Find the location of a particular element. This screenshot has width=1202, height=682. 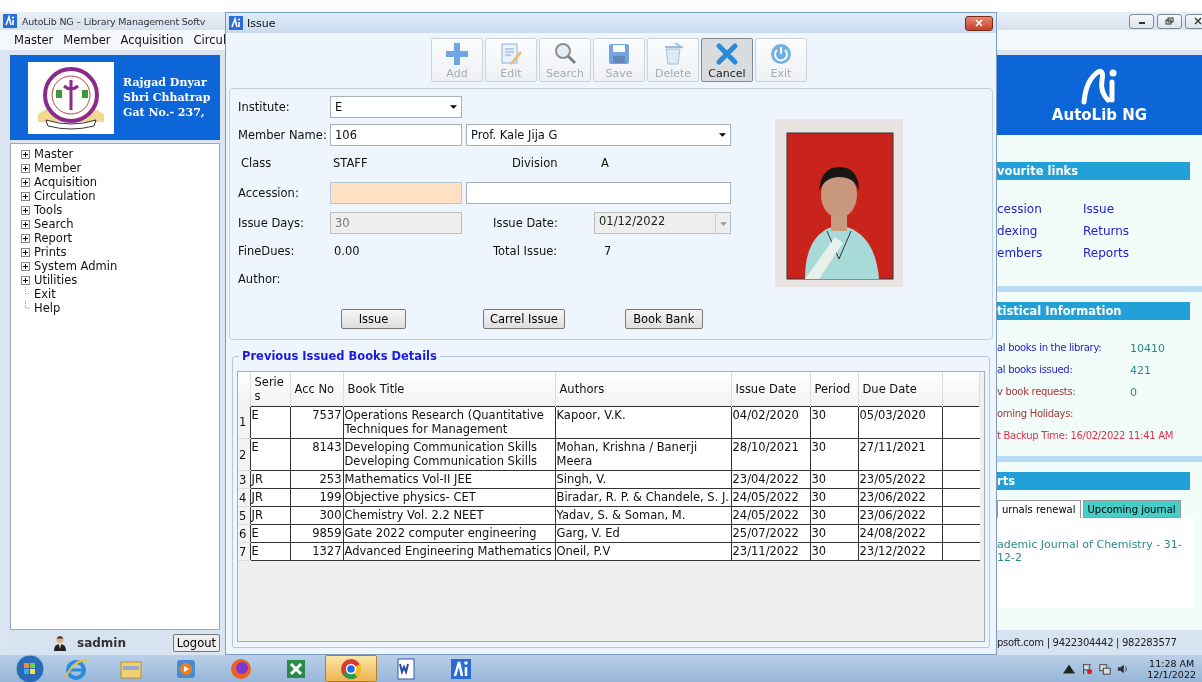

tree-item: Exit is located at coordinates (45, 294).